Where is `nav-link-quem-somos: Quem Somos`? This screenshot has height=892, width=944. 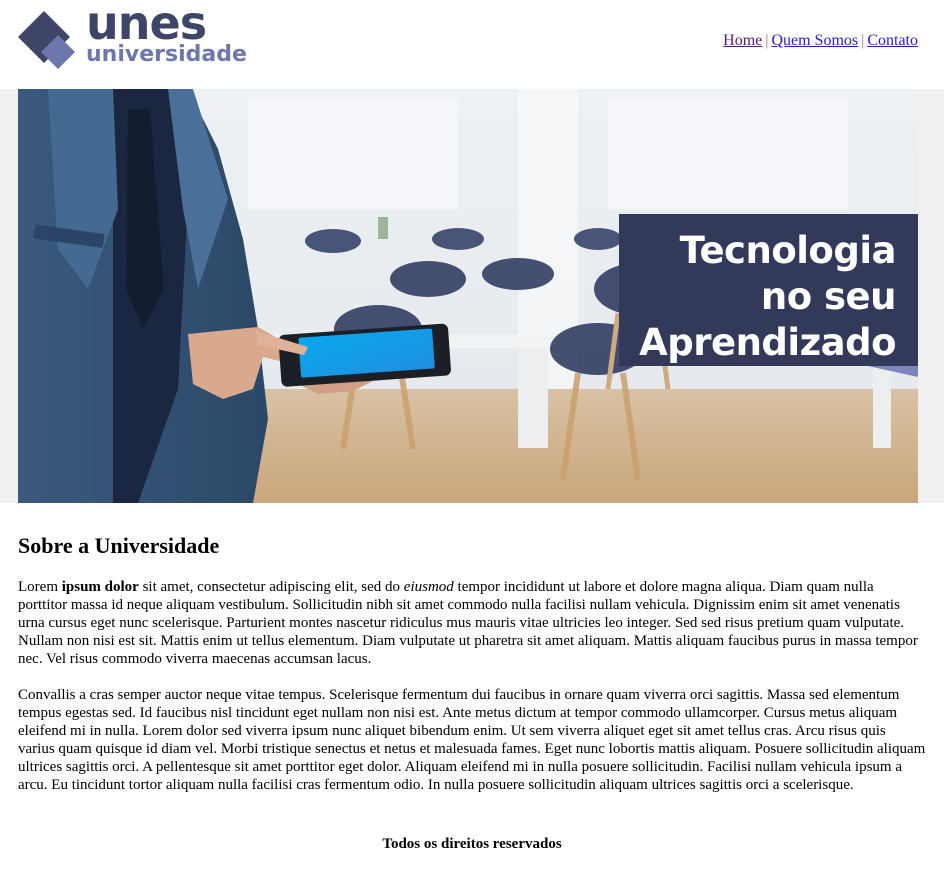
nav-link-quem-somos: Quem Somos is located at coordinates (814, 40).